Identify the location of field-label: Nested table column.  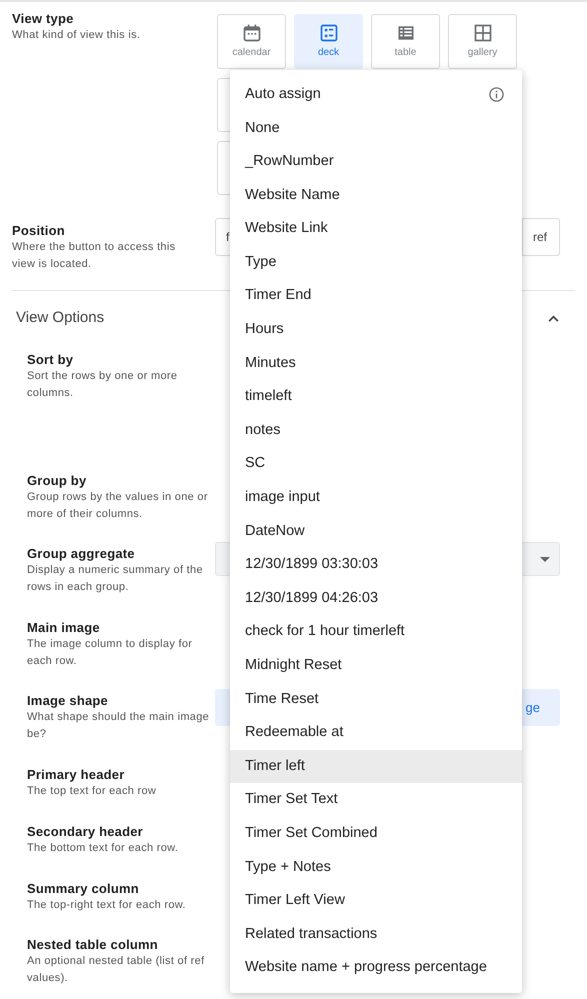
(93, 944).